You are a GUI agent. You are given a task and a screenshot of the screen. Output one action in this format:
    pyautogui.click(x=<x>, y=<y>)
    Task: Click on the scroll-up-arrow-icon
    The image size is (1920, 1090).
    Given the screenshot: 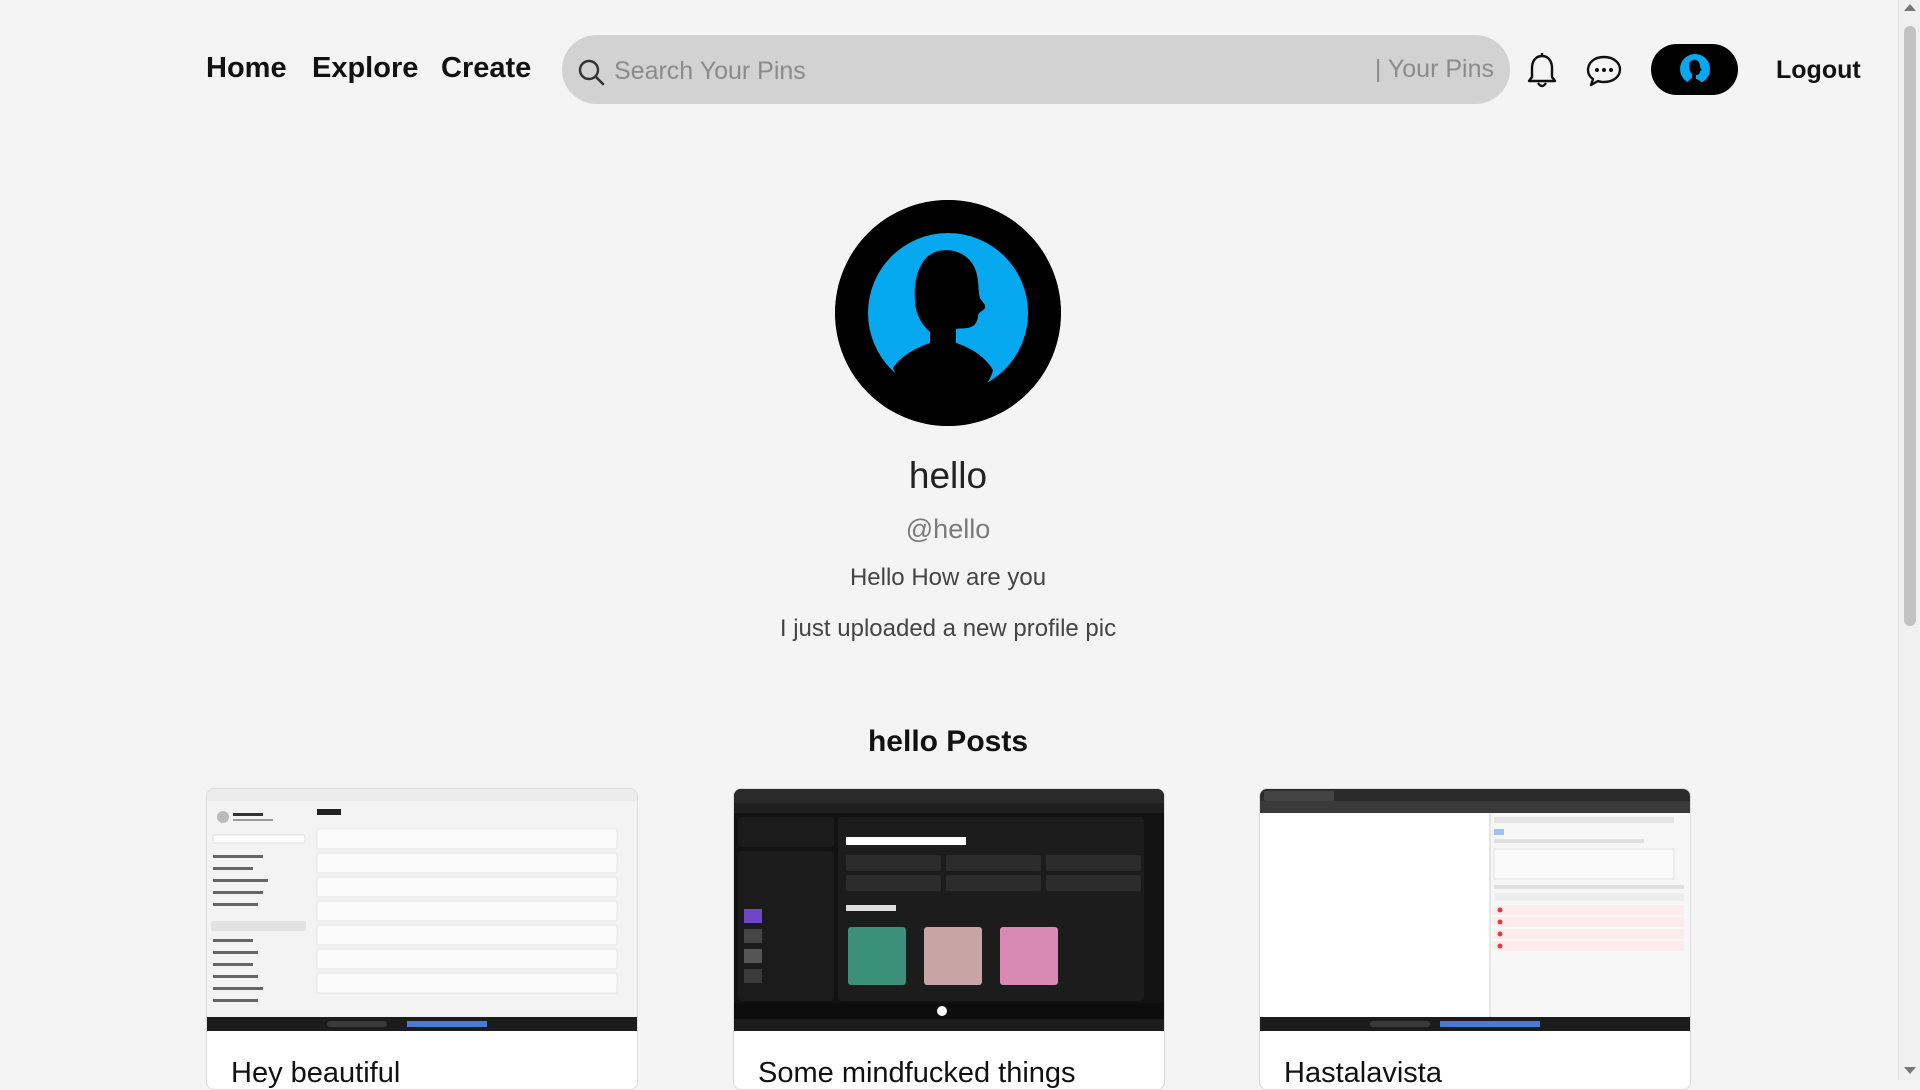 What is the action you would take?
    pyautogui.click(x=1910, y=7)
    